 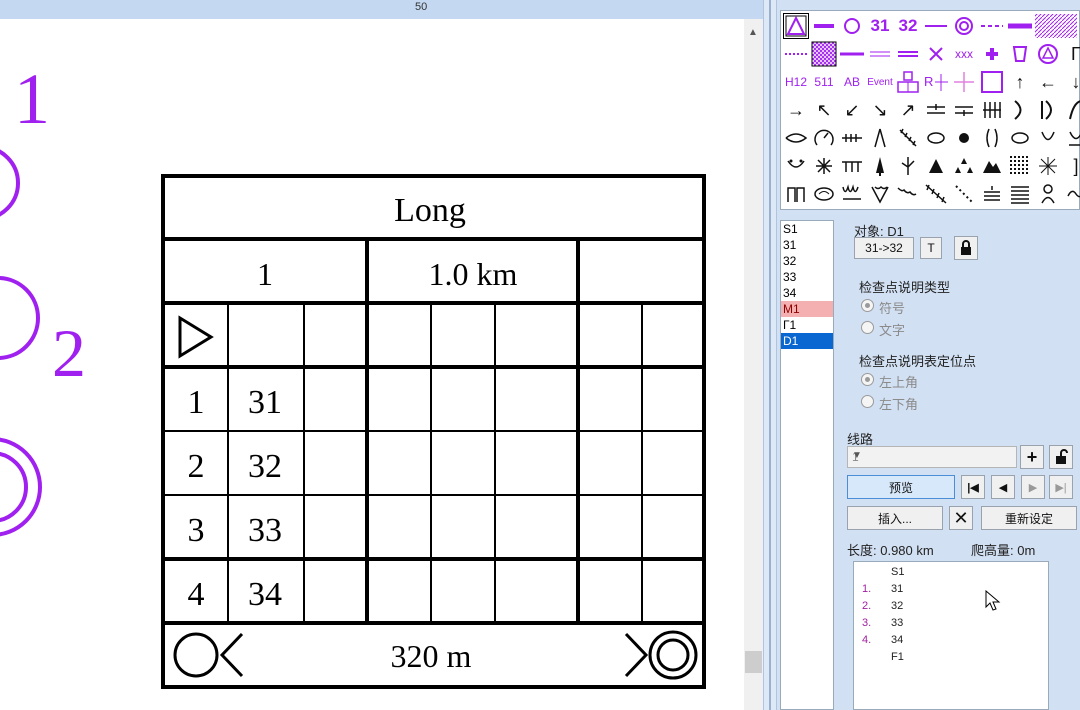 What do you see at coordinates (824, 54) in the screenshot?
I see `palette-crosshatch-icon` at bounding box center [824, 54].